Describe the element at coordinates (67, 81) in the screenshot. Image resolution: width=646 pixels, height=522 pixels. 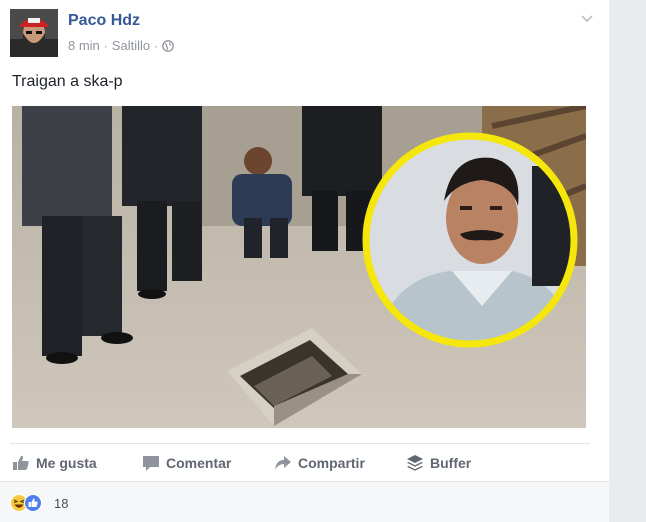
I see `post-text: Traigan a ska-p` at that location.